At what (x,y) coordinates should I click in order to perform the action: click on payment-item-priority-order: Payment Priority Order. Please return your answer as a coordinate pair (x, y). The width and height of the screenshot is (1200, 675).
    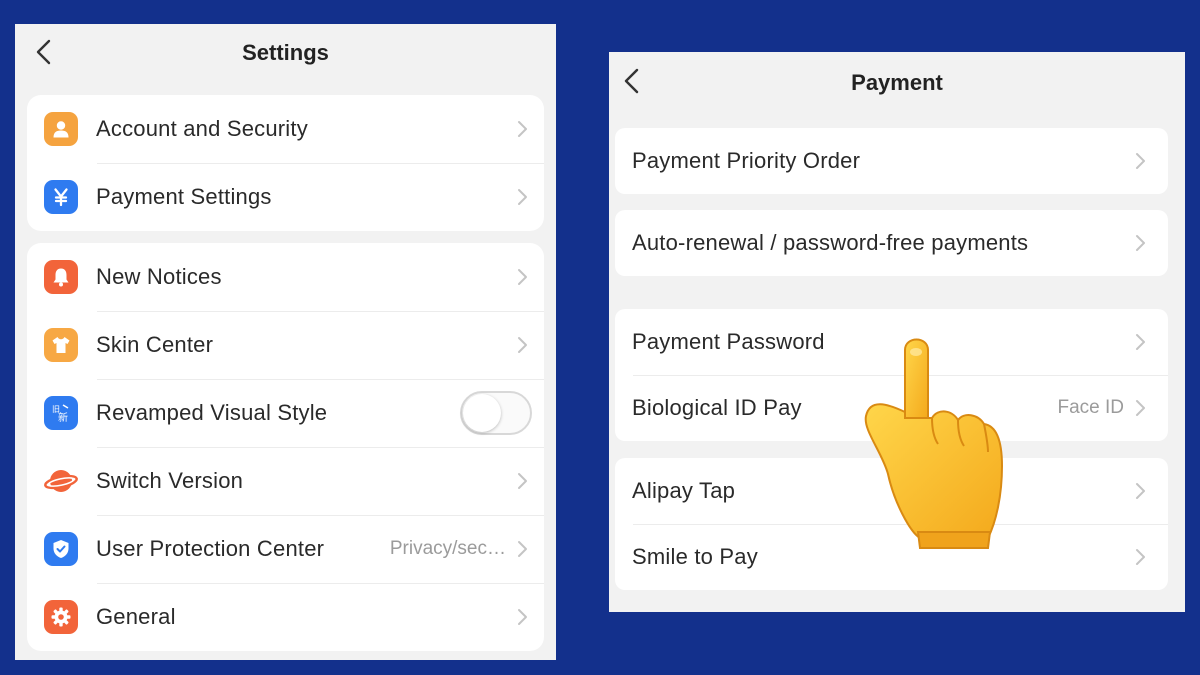
    Looking at the image, I should click on (891, 161).